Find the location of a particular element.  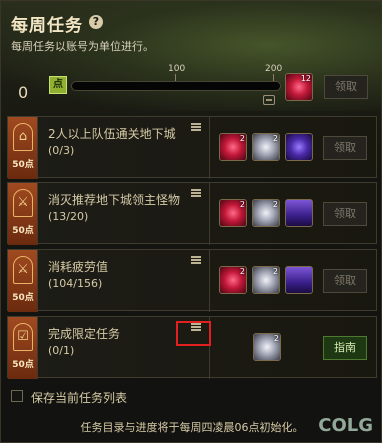

guide-button: 指南 is located at coordinates (345, 348).